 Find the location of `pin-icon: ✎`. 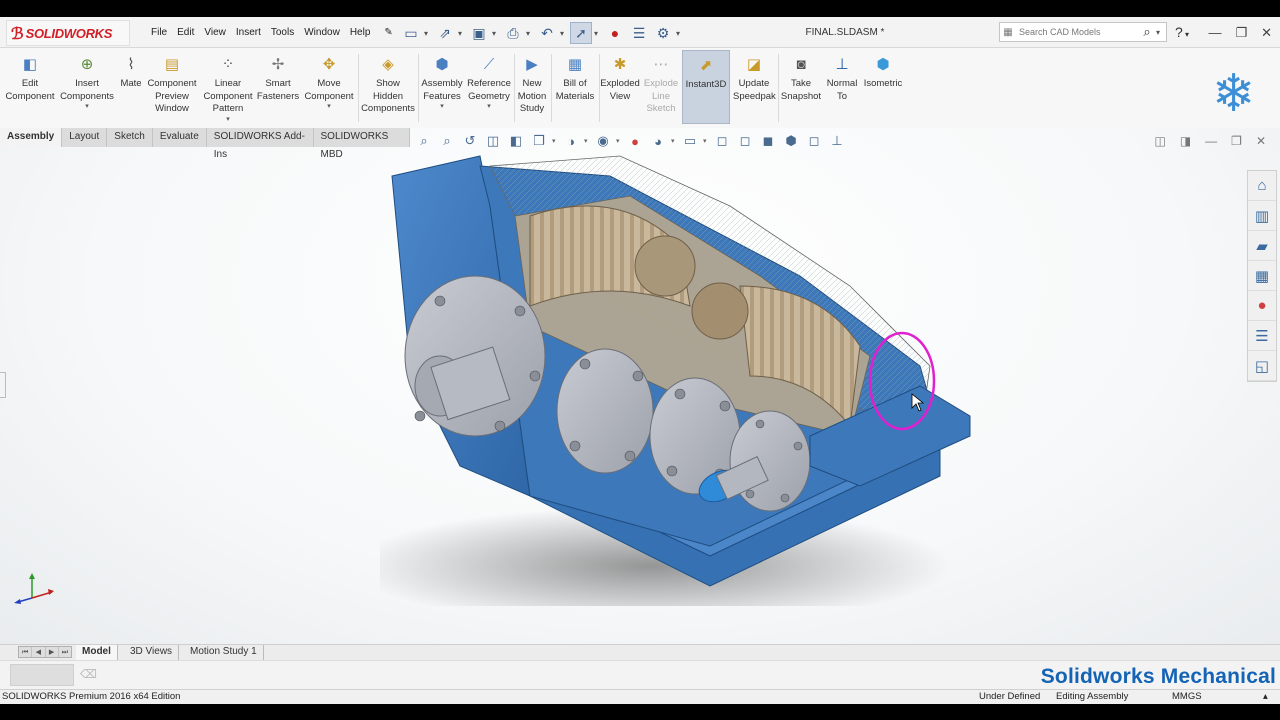

pin-icon: ✎ is located at coordinates (388, 32).